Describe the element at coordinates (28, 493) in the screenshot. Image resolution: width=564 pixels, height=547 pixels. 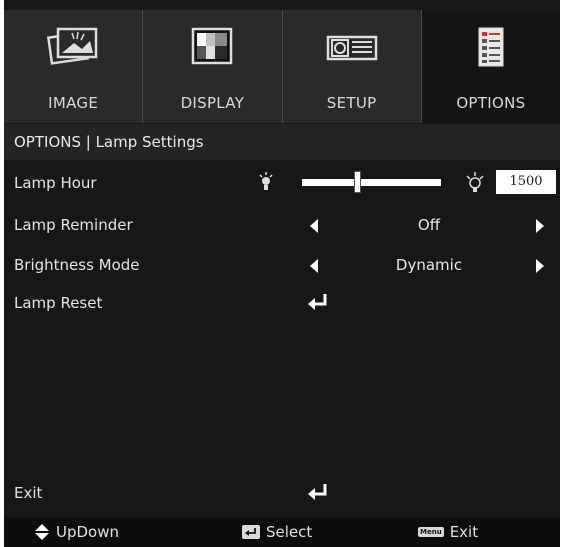
I see `exit-label: Exit` at that location.